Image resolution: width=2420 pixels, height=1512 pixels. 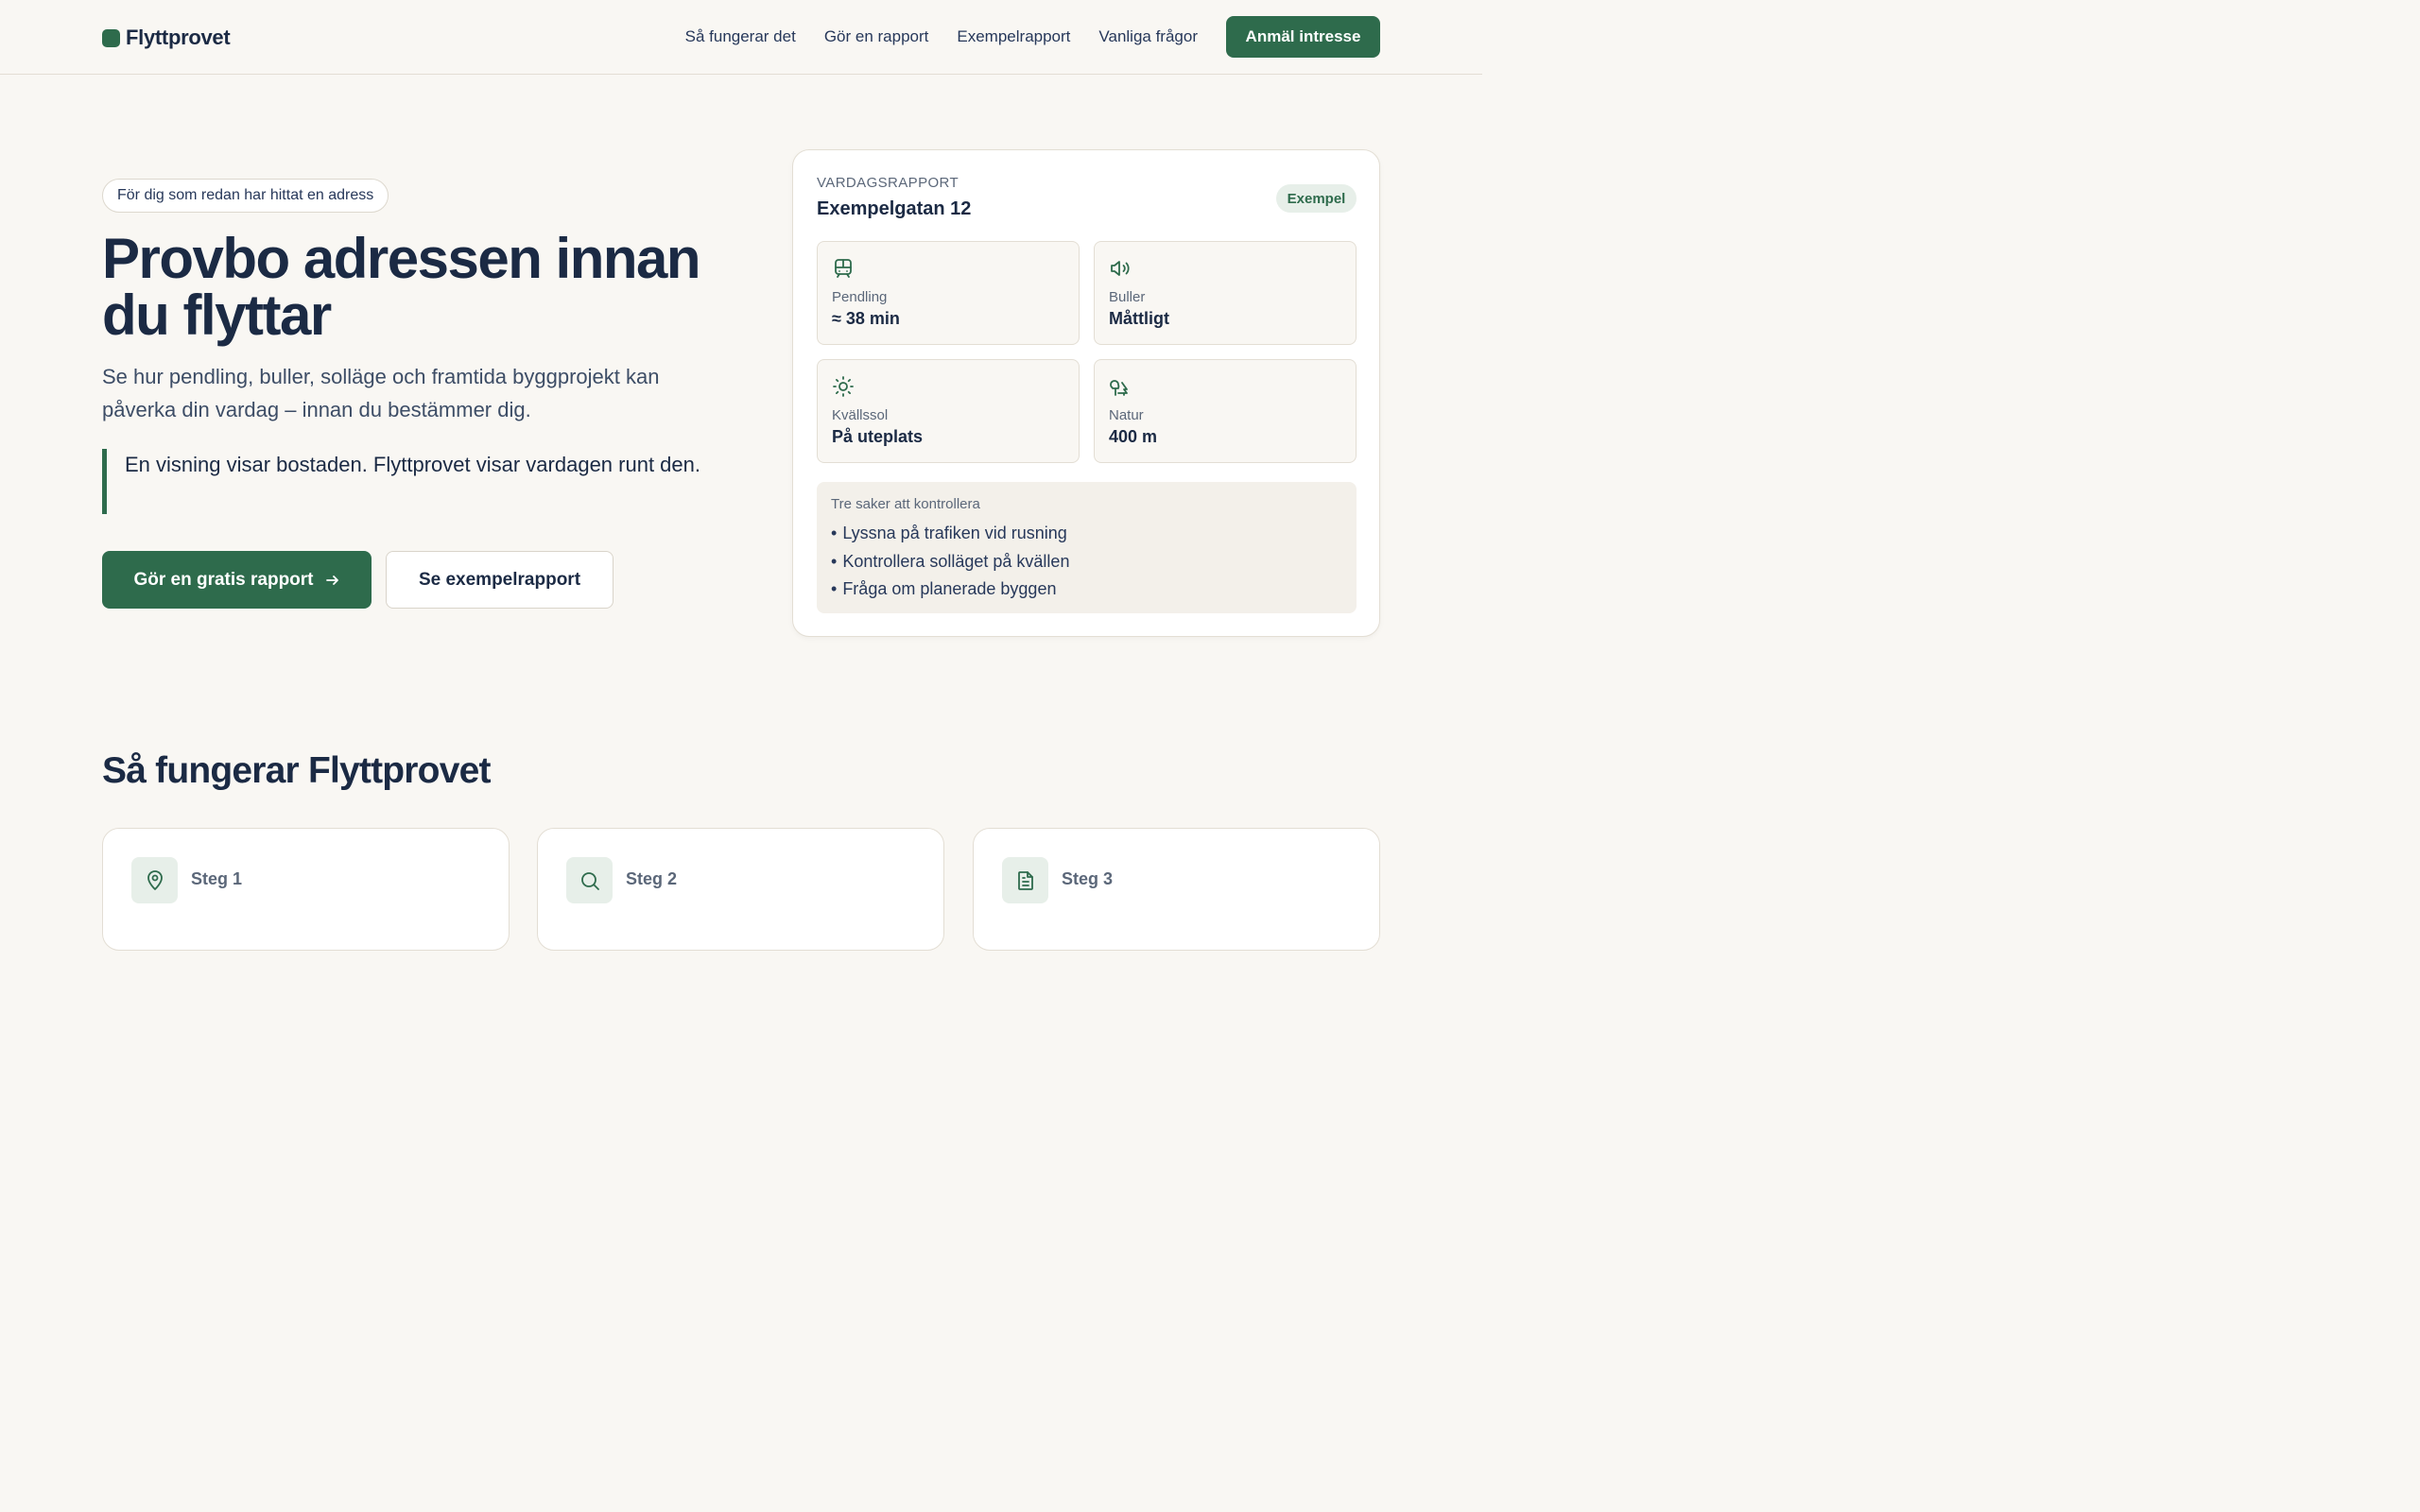 What do you see at coordinates (843, 268) in the screenshot?
I see `train-icon` at bounding box center [843, 268].